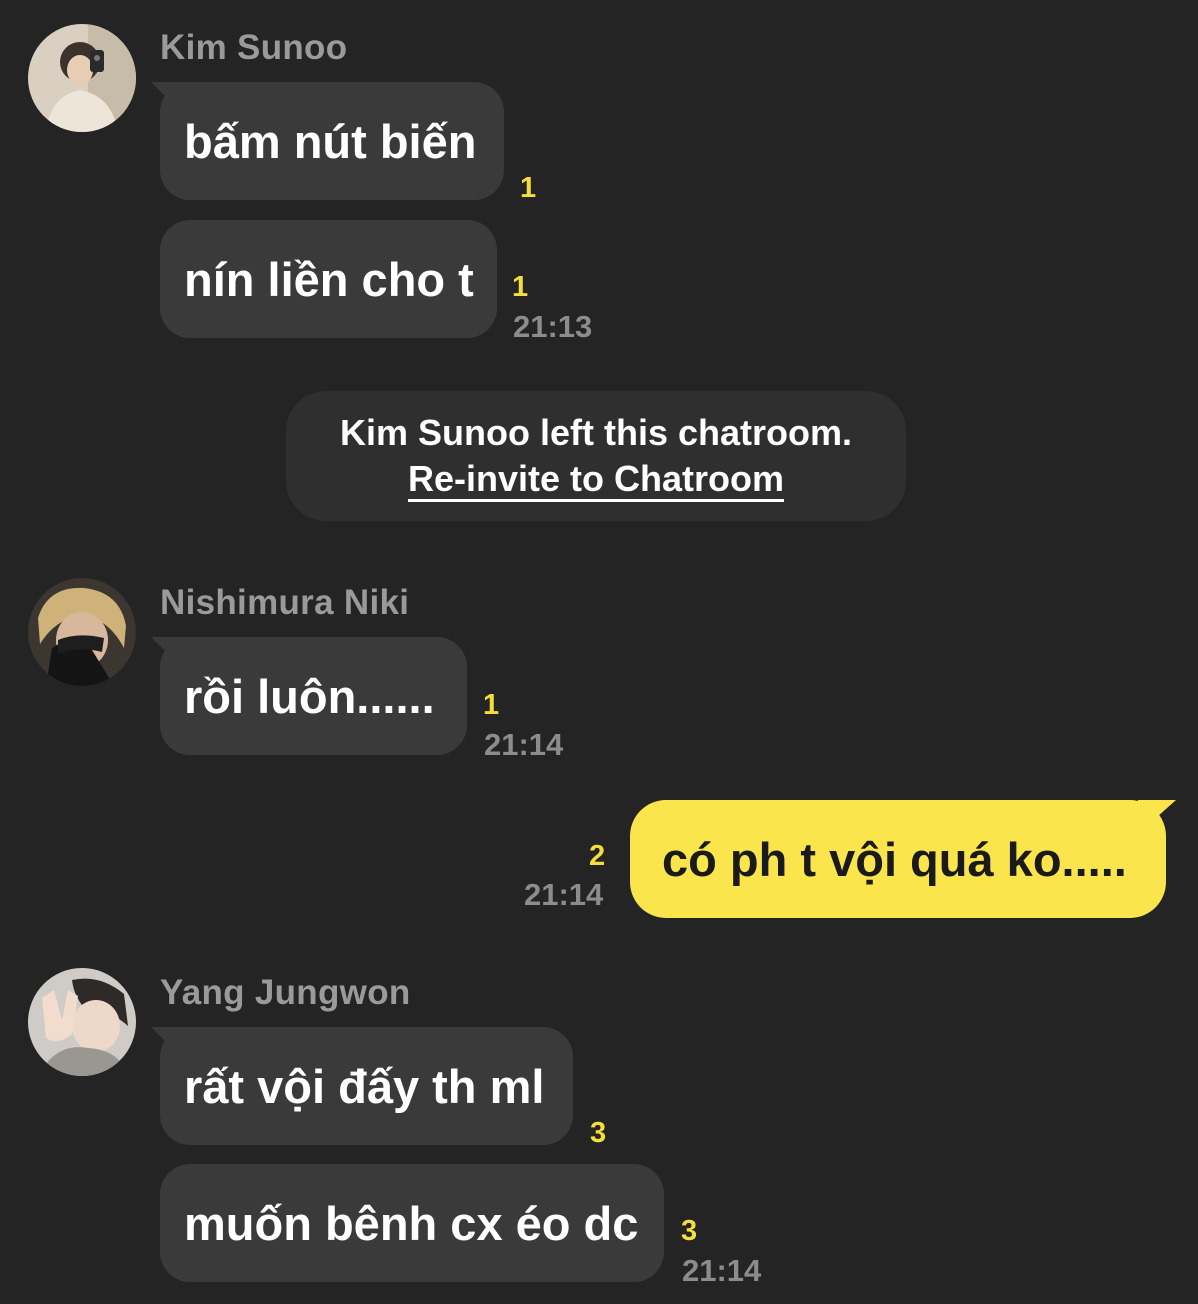 The height and width of the screenshot is (1304, 1198). I want to click on reinvite-link: Re-invite to Chatroom, so click(596, 479).